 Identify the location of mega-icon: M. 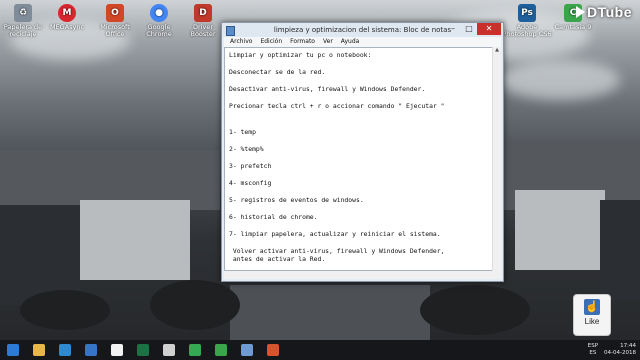
(67, 13).